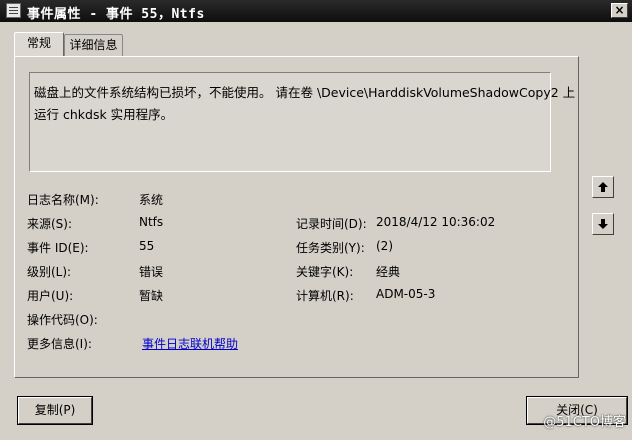 The image size is (632, 440). I want to click on tab-details: 详细信息, so click(93, 45).